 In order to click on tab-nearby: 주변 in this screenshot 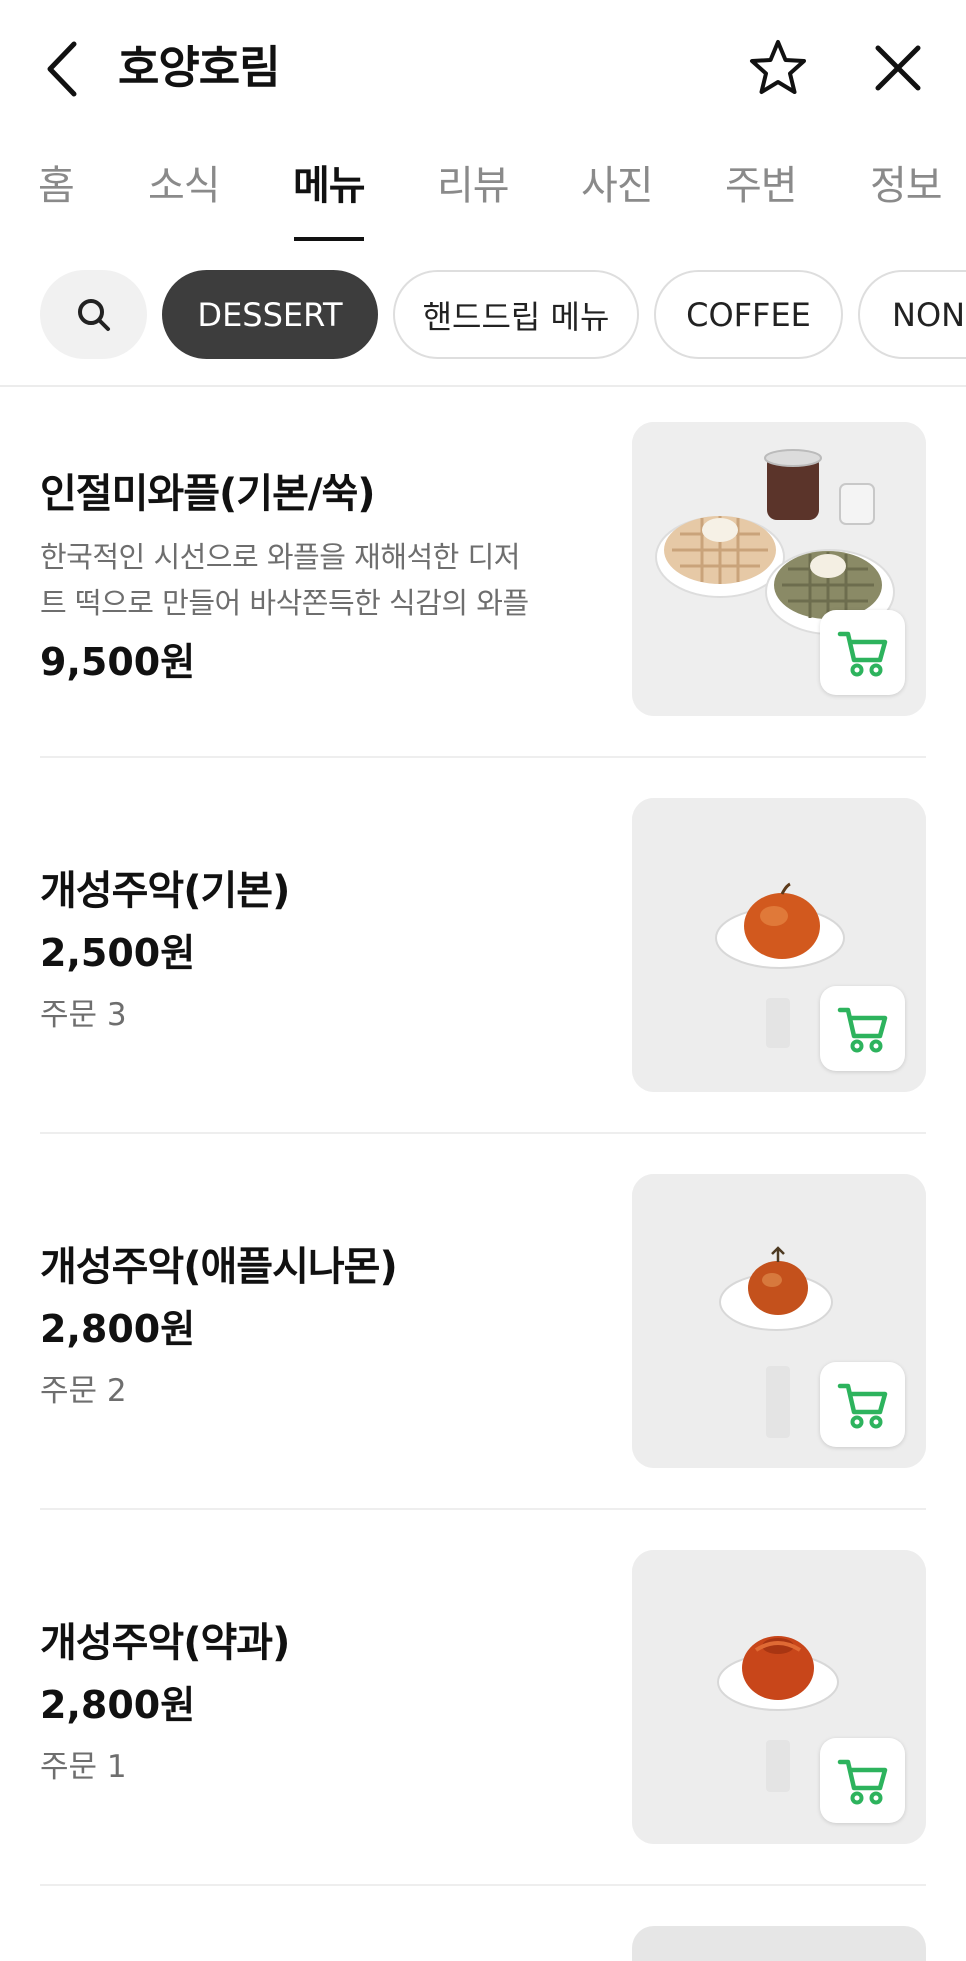, I will do `click(761, 186)`.